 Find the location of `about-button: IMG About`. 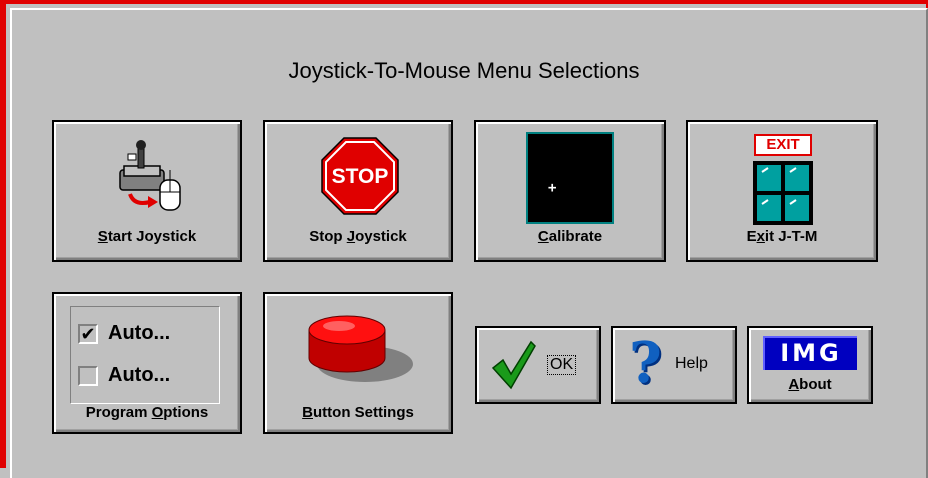

about-button: IMG About is located at coordinates (810, 365).